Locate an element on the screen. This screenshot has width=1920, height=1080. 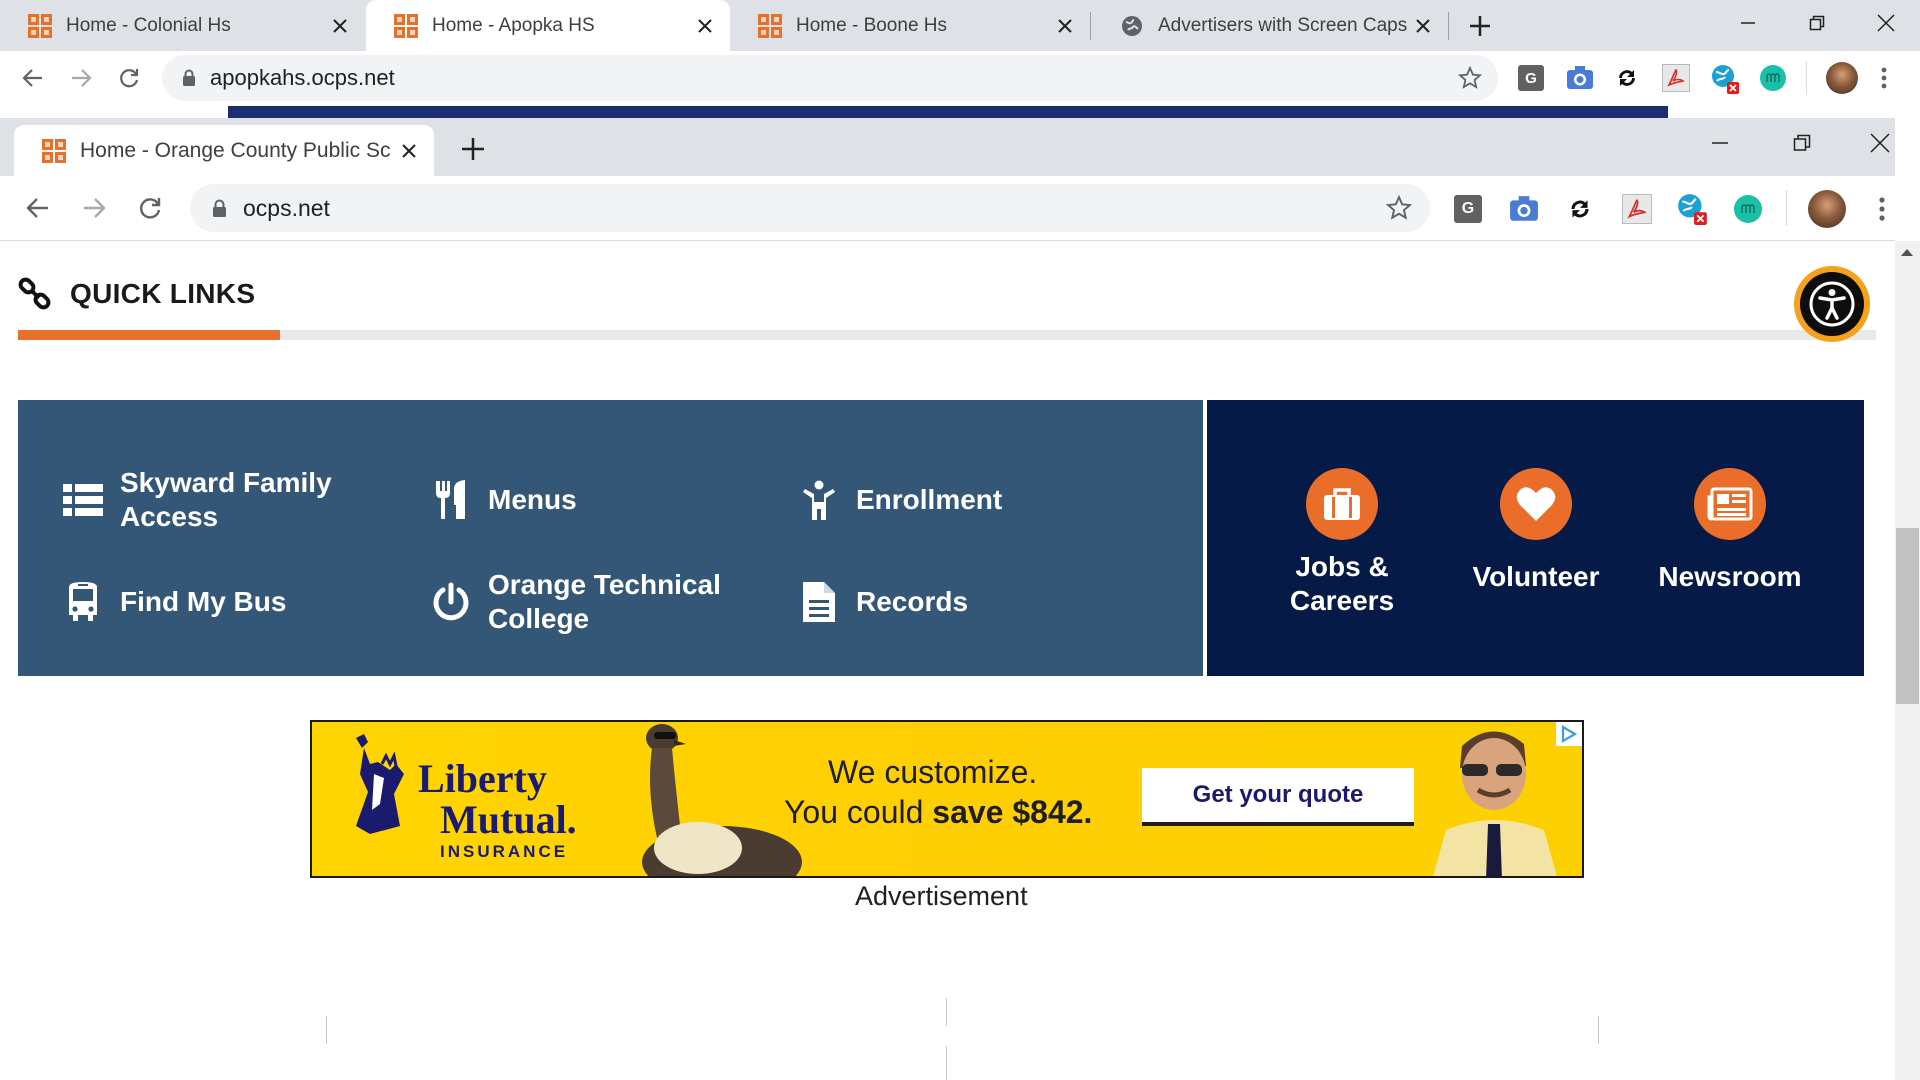
link-newsroom: Newsroom is located at coordinates (1730, 531).